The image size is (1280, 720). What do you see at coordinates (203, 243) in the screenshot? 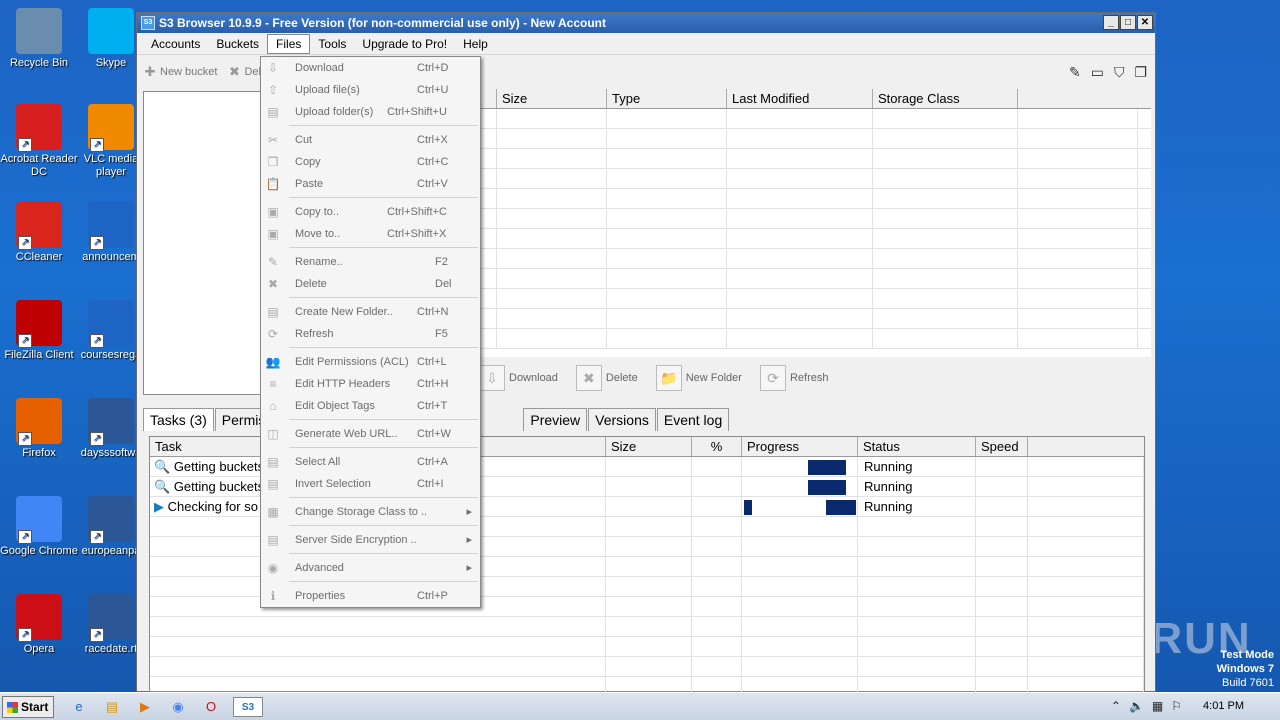
I see `bucket-list` at bounding box center [203, 243].